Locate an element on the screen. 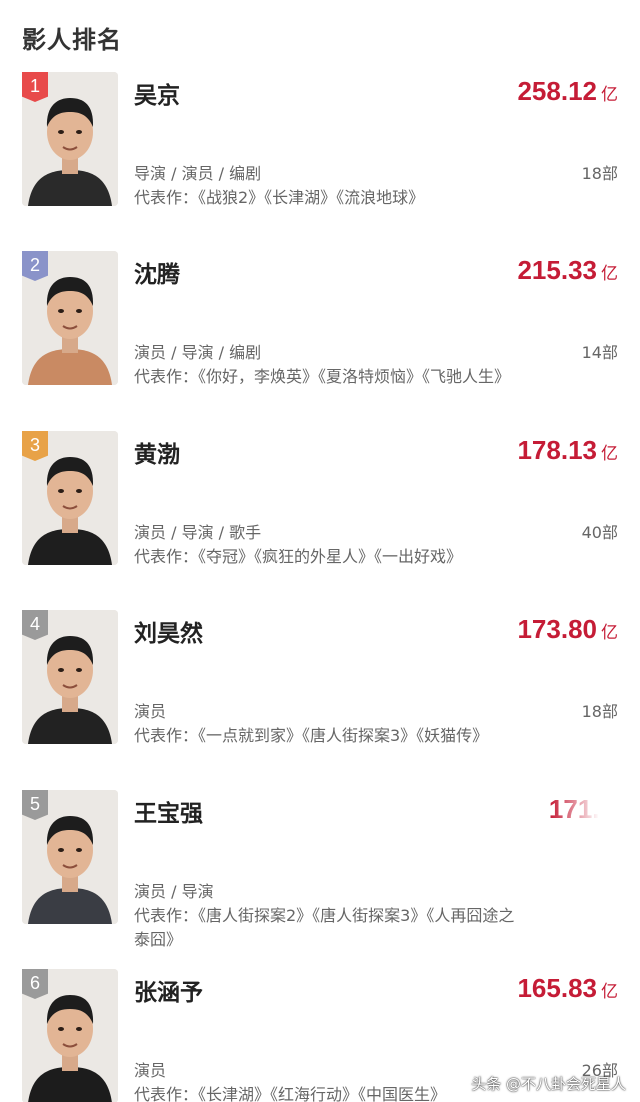  film-count: 40部 is located at coordinates (599, 532).